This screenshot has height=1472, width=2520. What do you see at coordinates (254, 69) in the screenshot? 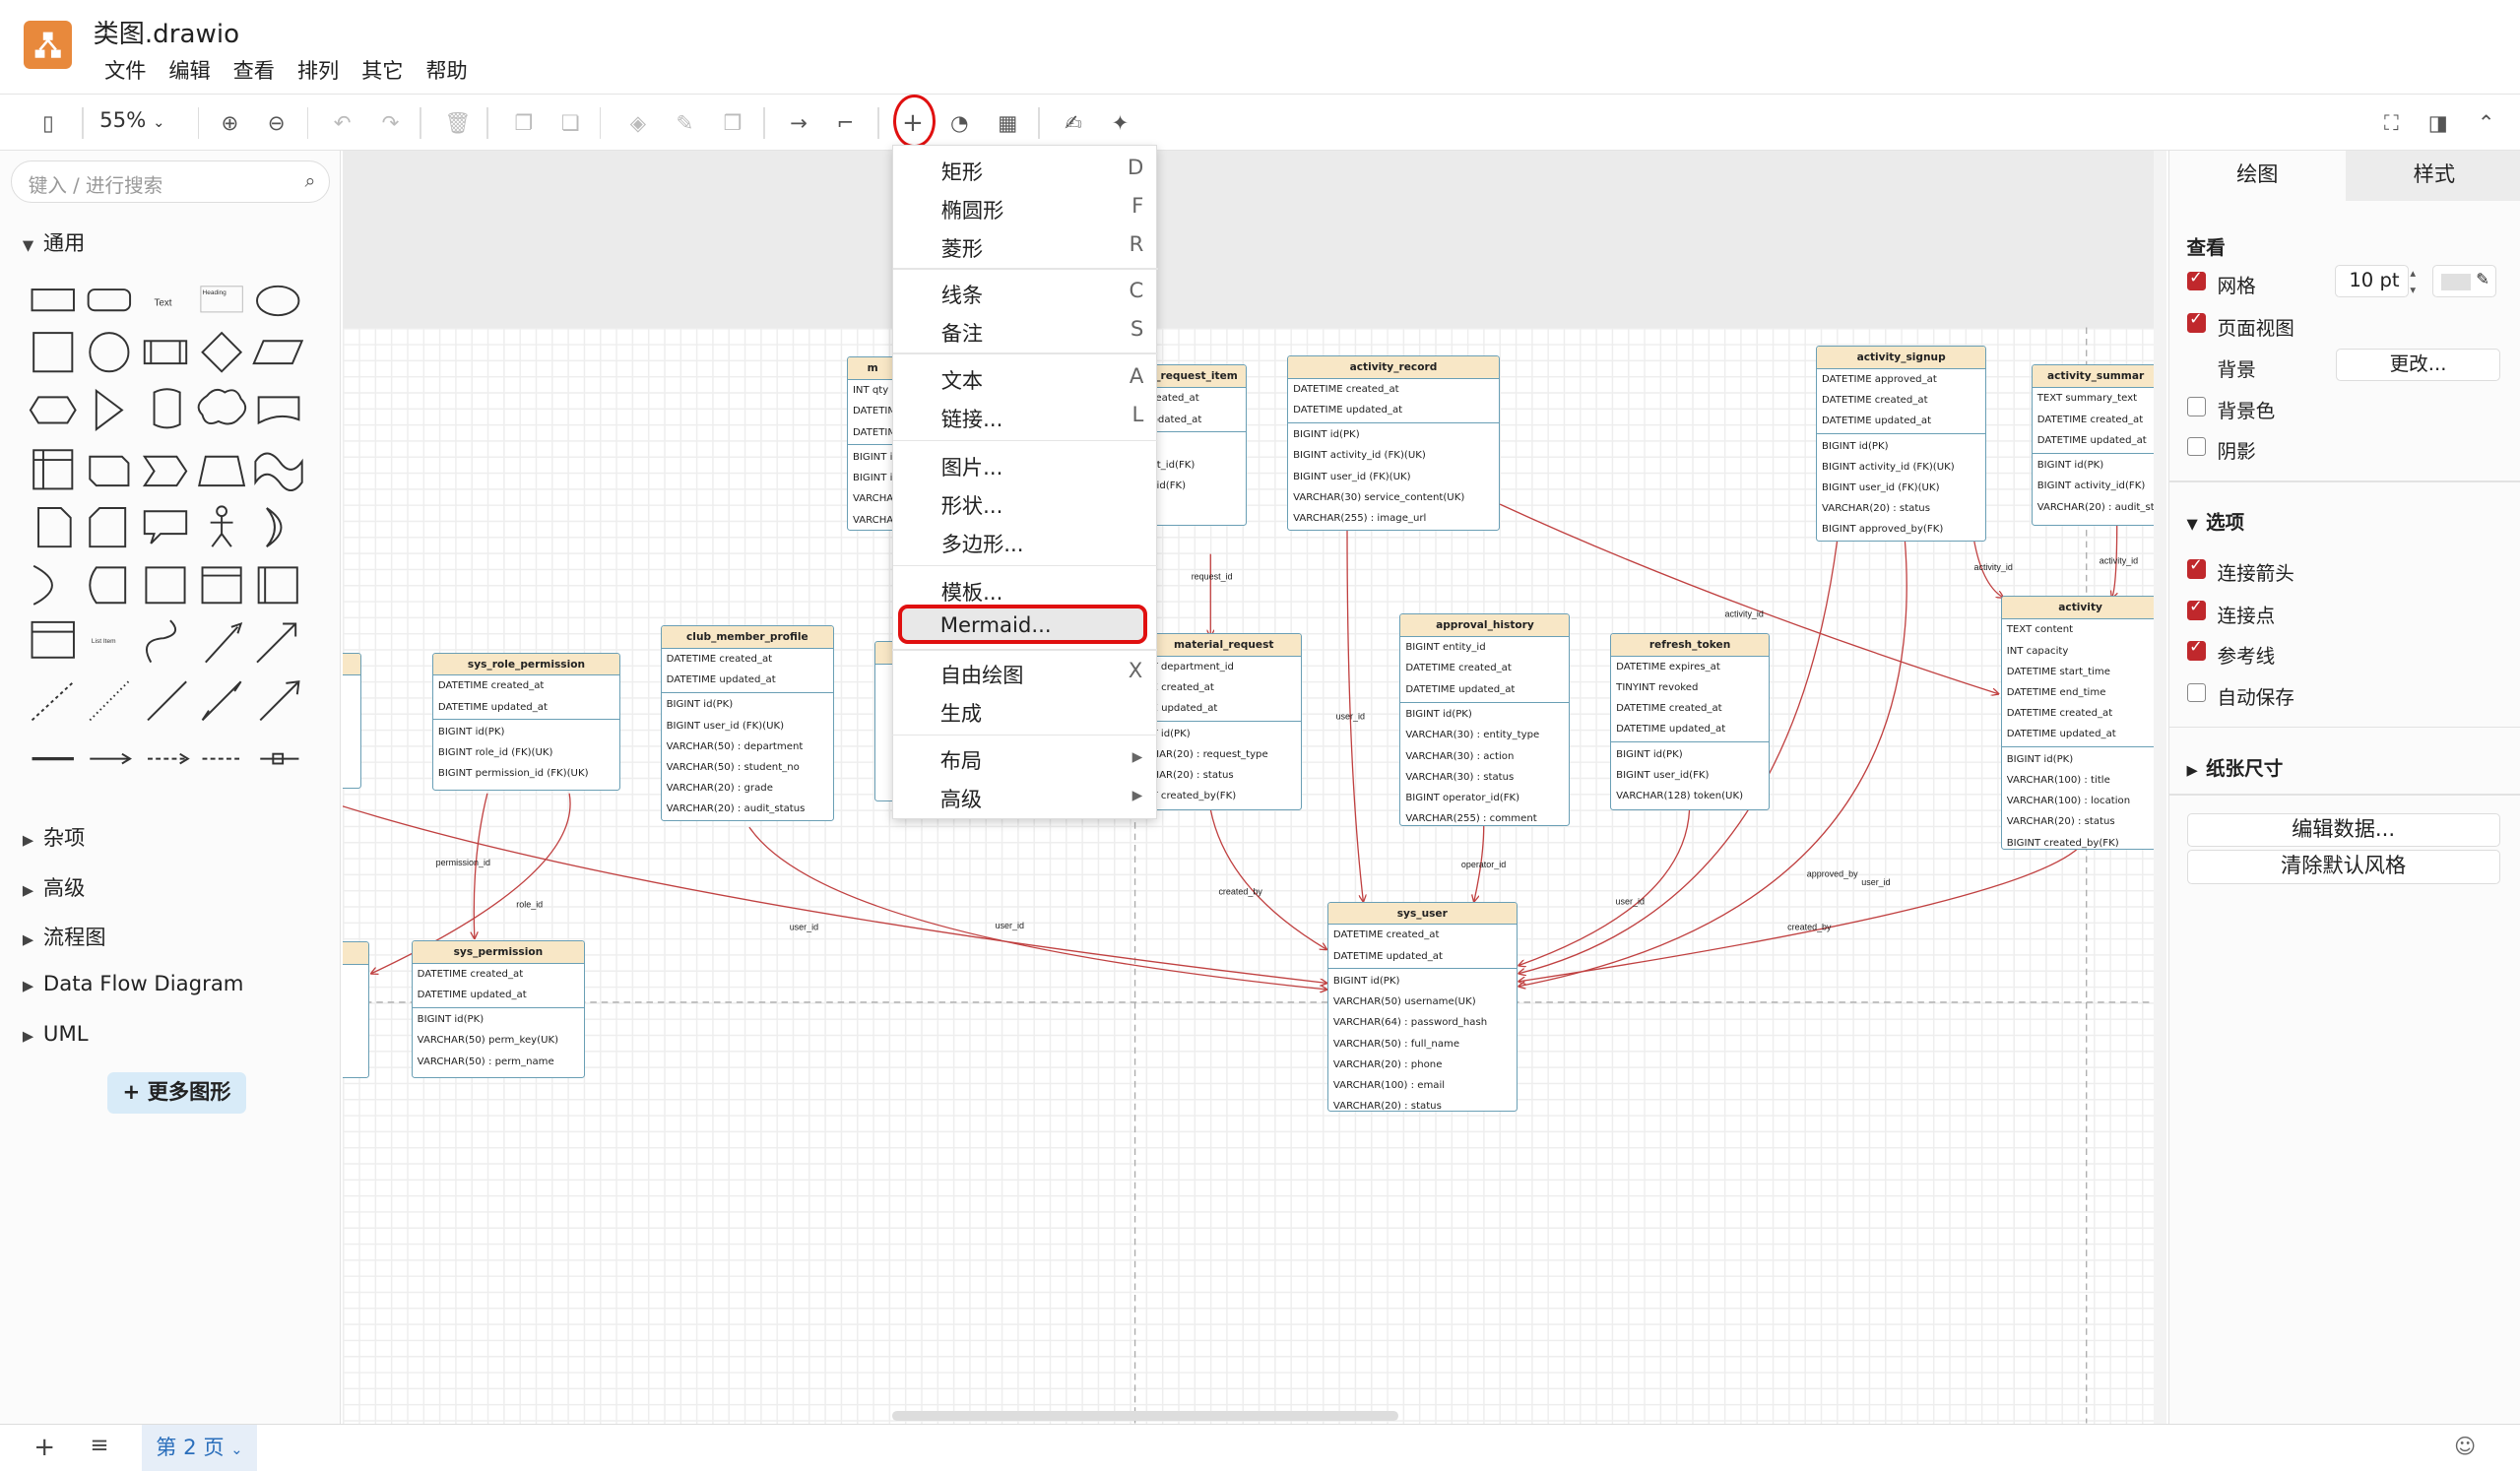
I see `menu-view: 查看` at bounding box center [254, 69].